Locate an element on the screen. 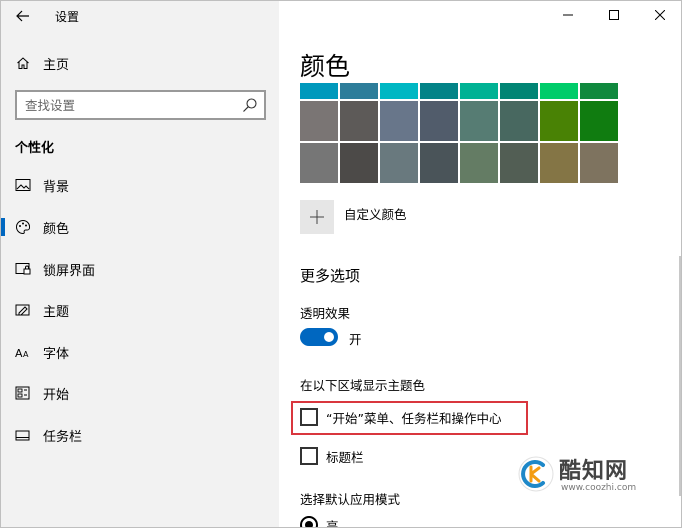 The image size is (682, 528). watermark-name: 酷知网 is located at coordinates (594, 471).